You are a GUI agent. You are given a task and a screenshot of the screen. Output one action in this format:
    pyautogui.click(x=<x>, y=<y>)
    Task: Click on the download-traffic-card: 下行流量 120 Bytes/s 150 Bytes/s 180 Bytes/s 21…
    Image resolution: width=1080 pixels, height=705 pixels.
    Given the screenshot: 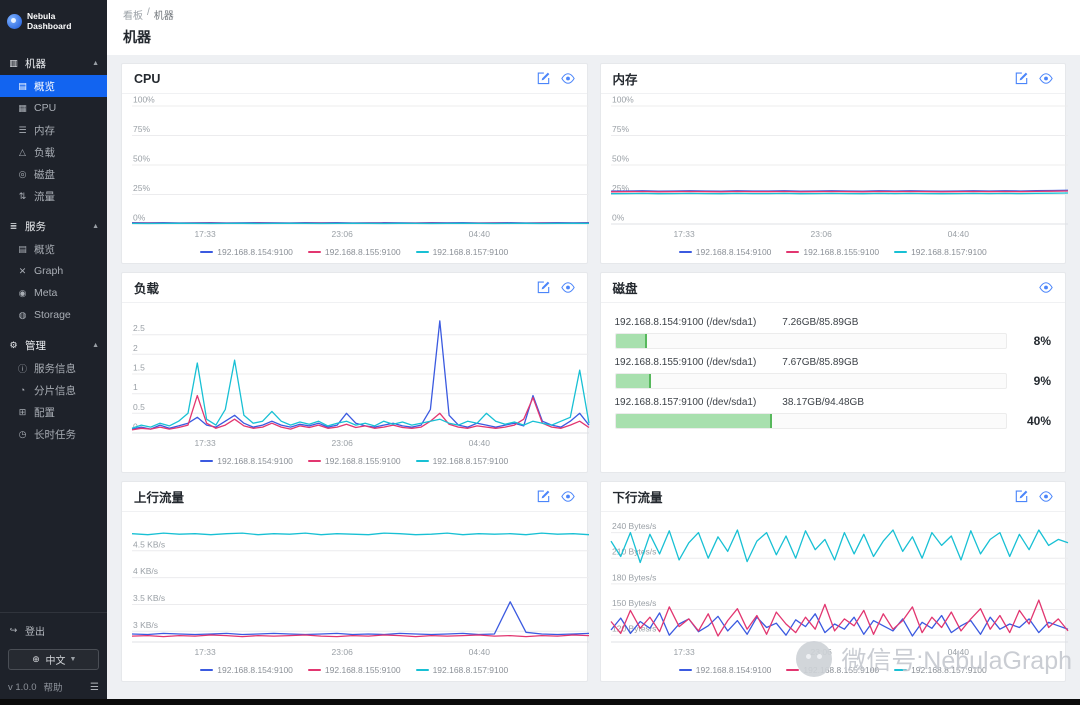 What is the action you would take?
    pyautogui.click(x=834, y=581)
    